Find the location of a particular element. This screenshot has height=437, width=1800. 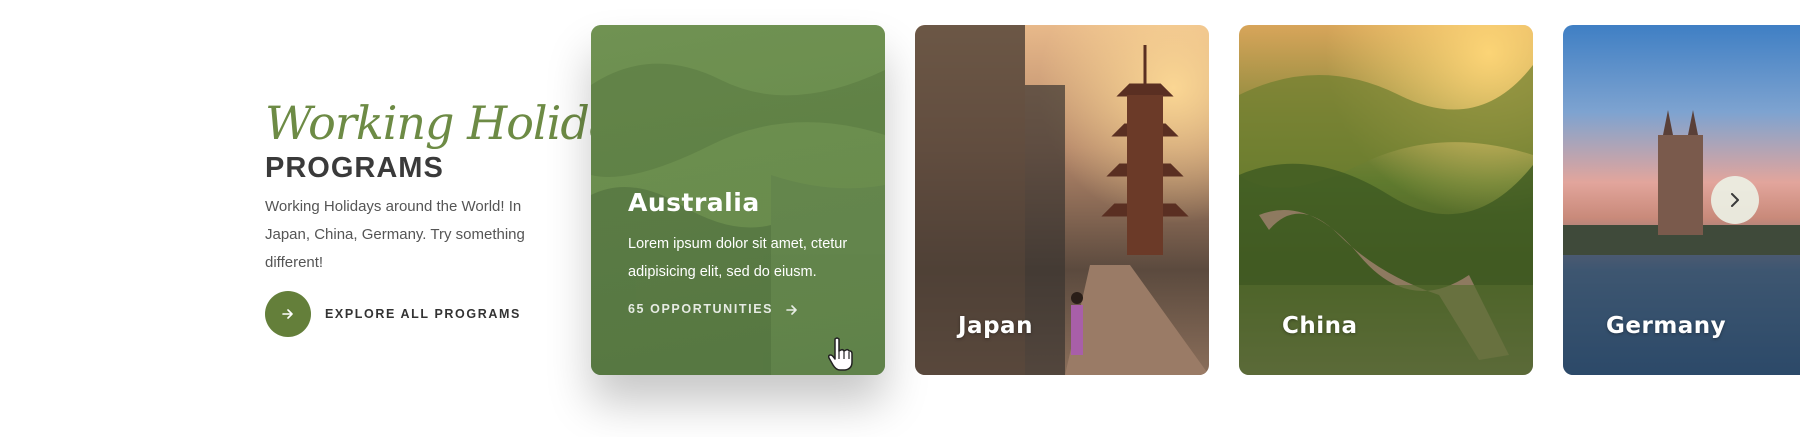

program-card-japan: Japan is located at coordinates (1062, 200).